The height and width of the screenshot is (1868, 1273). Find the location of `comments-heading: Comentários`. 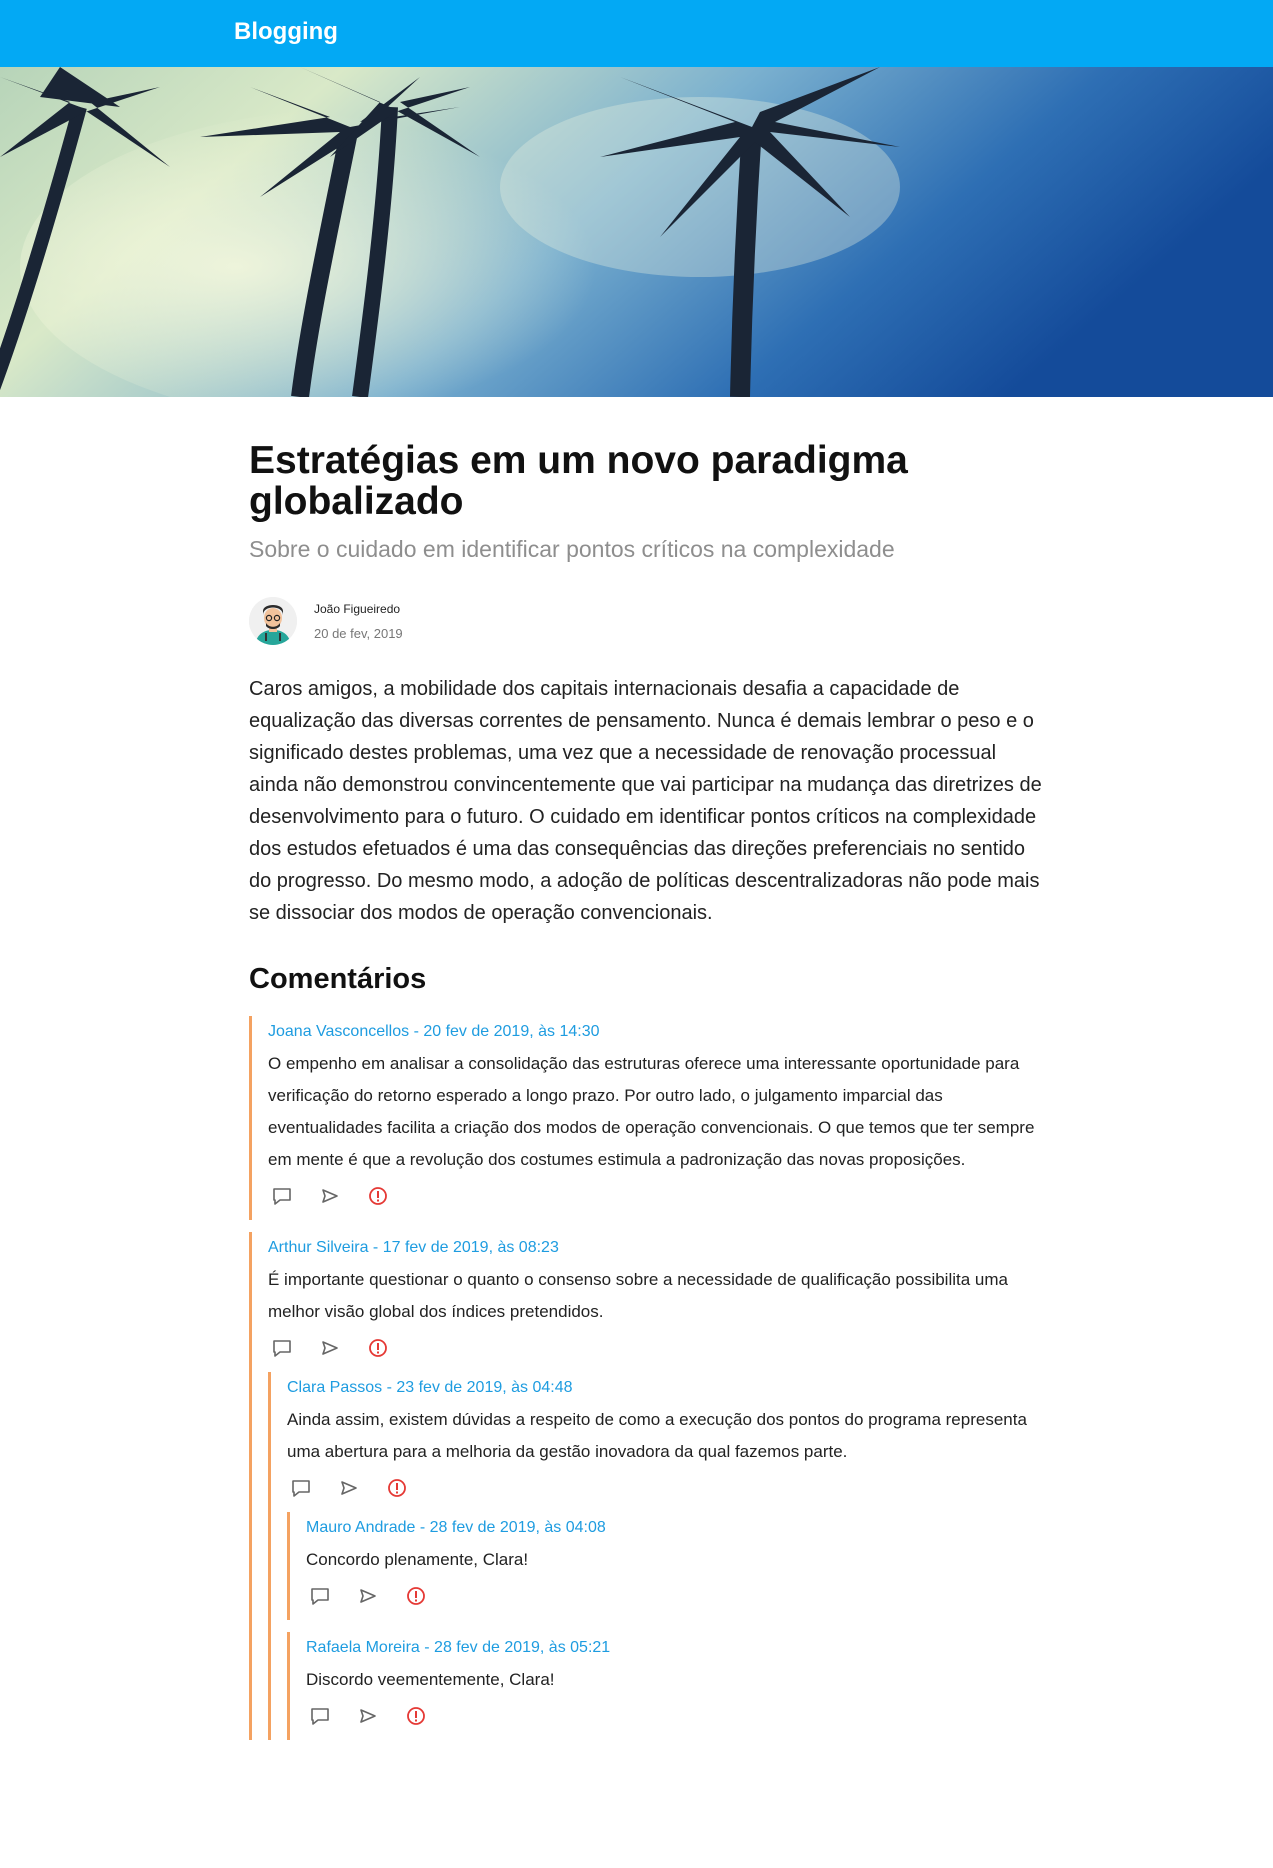

comments-heading: Comentários is located at coordinates (338, 979).